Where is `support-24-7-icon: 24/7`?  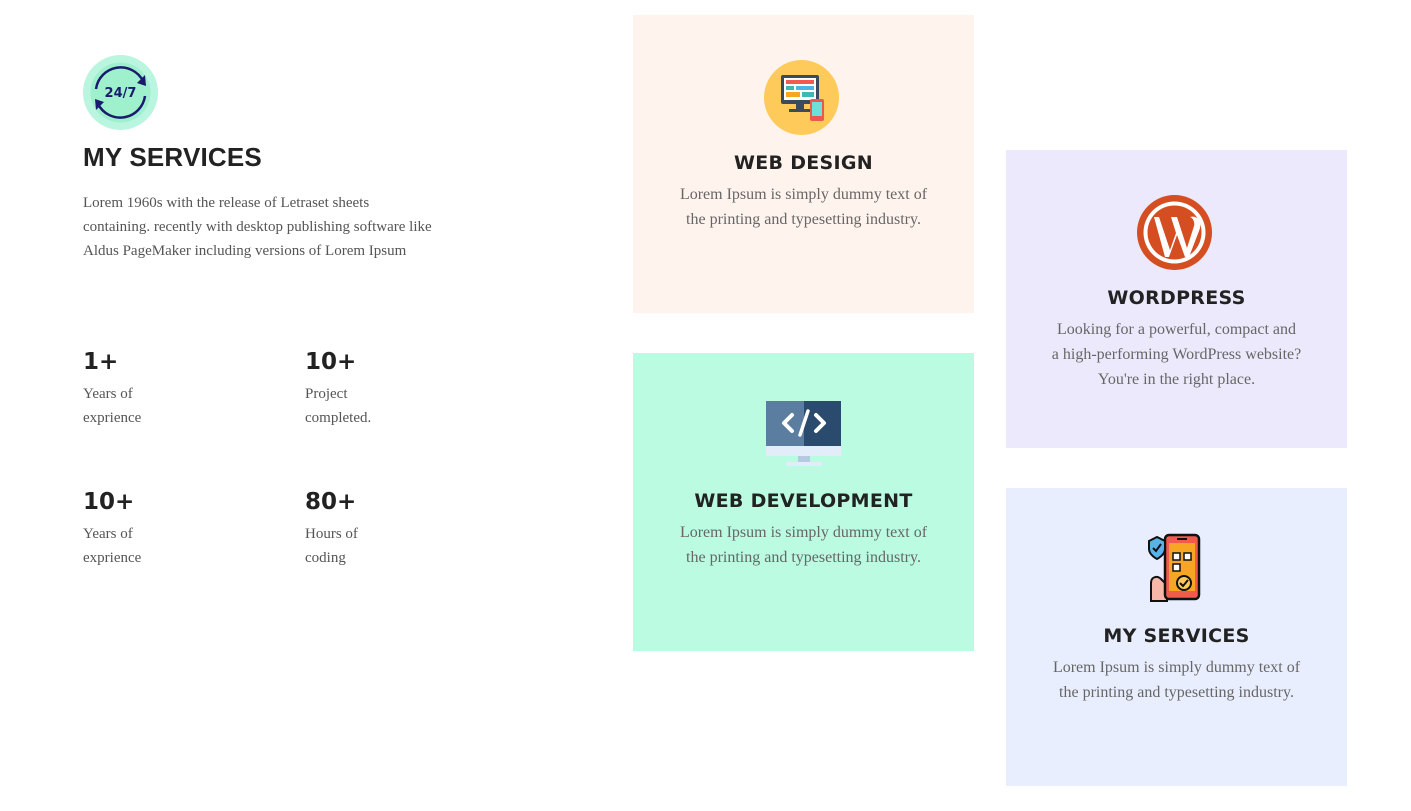
support-24-7-icon: 24/7 is located at coordinates (120, 92).